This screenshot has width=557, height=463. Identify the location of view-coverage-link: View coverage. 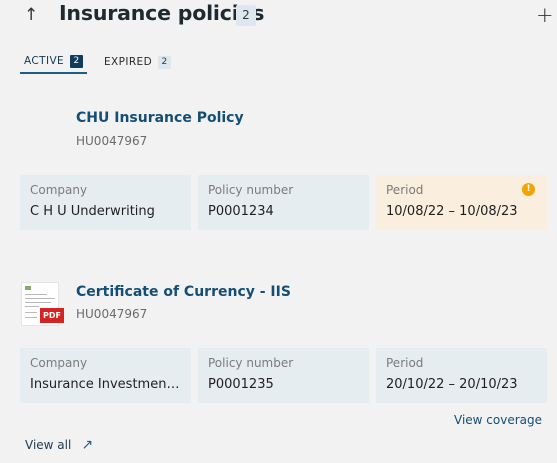
(498, 420).